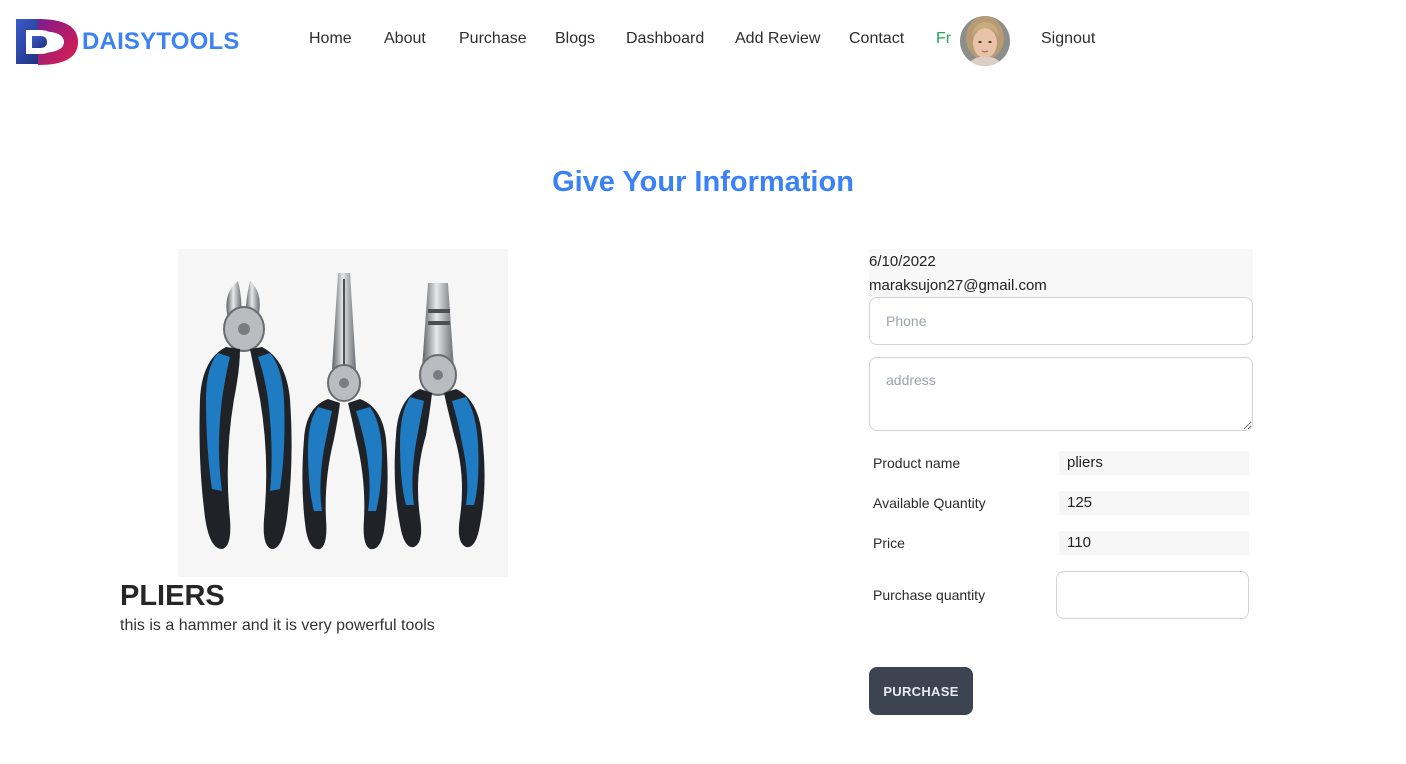  What do you see at coordinates (439, 415) in the screenshot?
I see `plier-right` at bounding box center [439, 415].